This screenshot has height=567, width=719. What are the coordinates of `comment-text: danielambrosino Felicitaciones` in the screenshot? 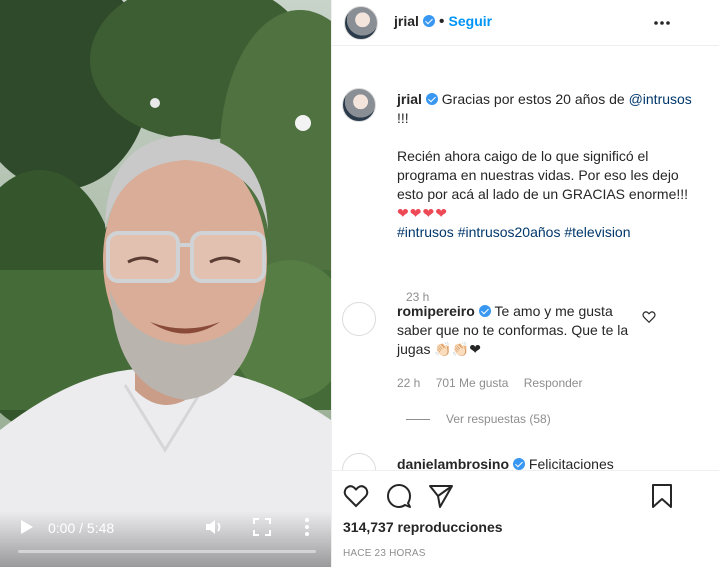 It's located at (522, 462).